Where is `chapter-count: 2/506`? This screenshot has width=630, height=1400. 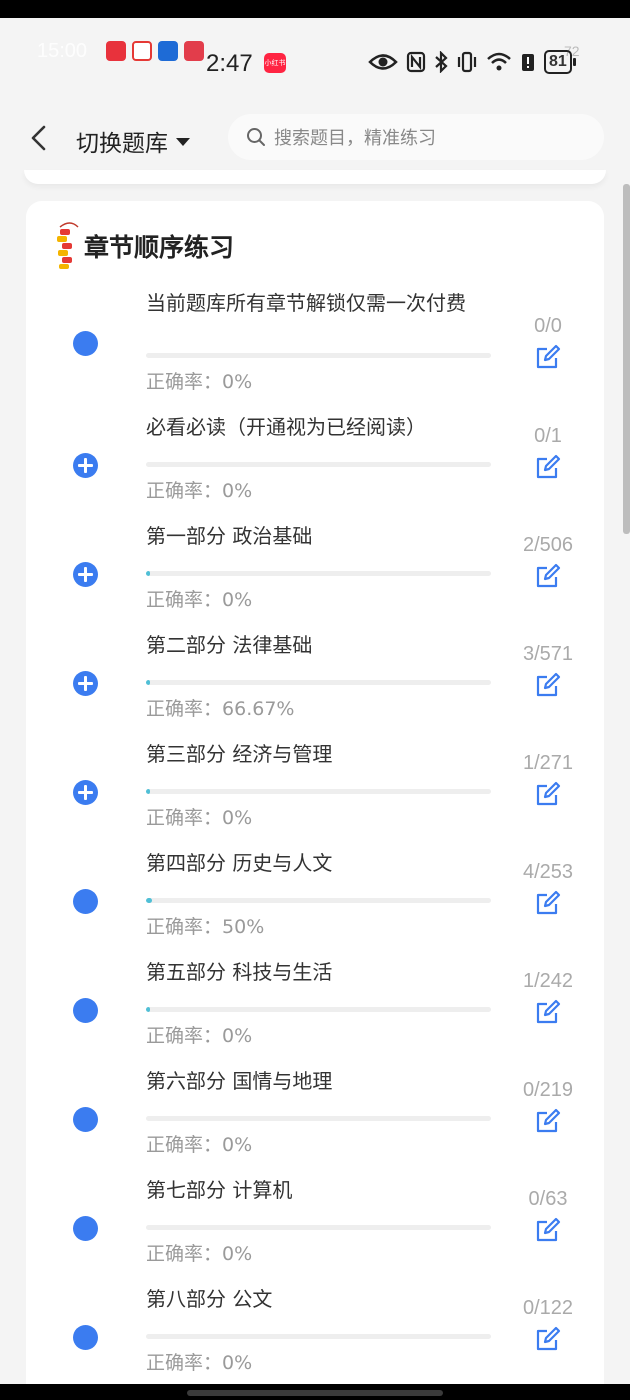 chapter-count: 2/506 is located at coordinates (548, 545).